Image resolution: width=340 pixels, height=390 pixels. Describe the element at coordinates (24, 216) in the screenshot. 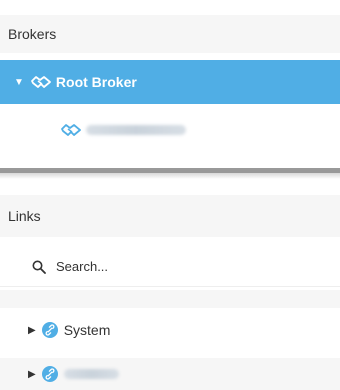

I see `links-header-label: Links` at that location.